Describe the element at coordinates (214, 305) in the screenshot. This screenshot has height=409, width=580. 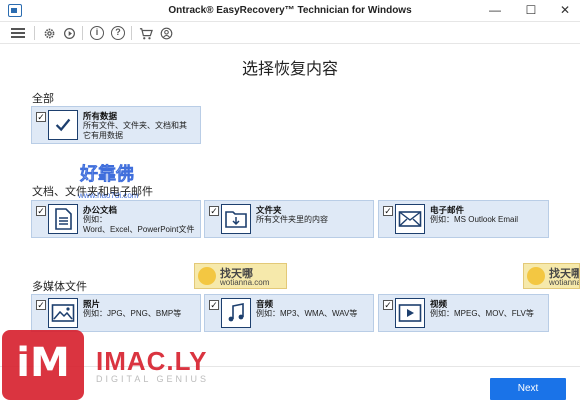
I see `checkbox-audio: ✓` at that location.